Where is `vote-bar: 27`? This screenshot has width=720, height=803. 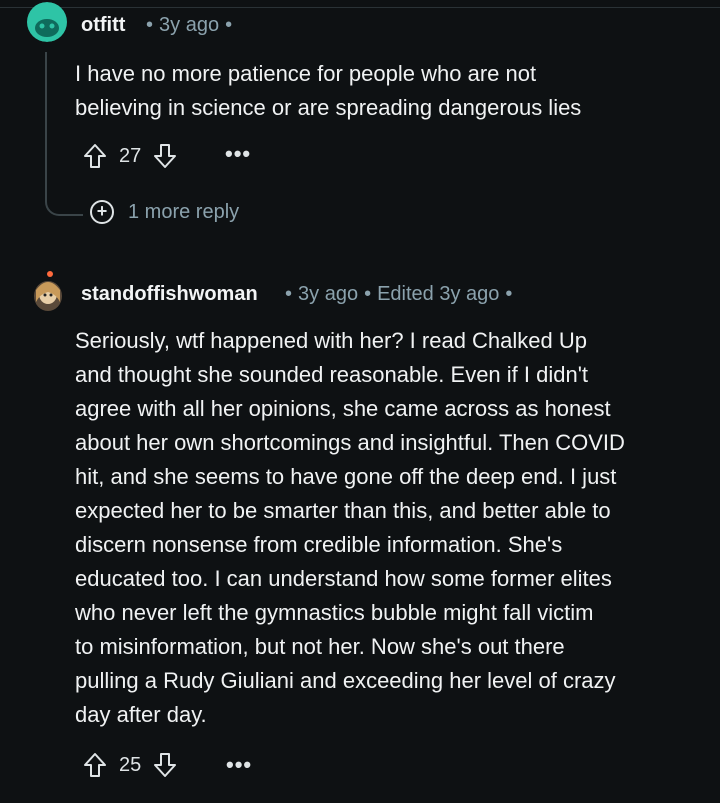
vote-bar: 27 is located at coordinates (130, 156).